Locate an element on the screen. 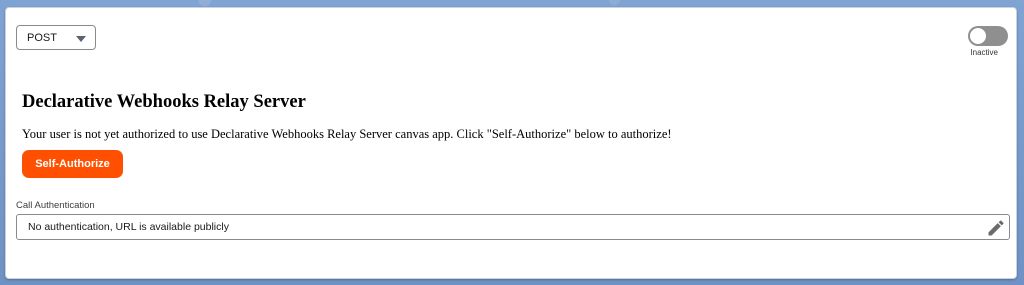 This screenshot has width=1024, height=285. pencil-icon is located at coordinates (996, 228).